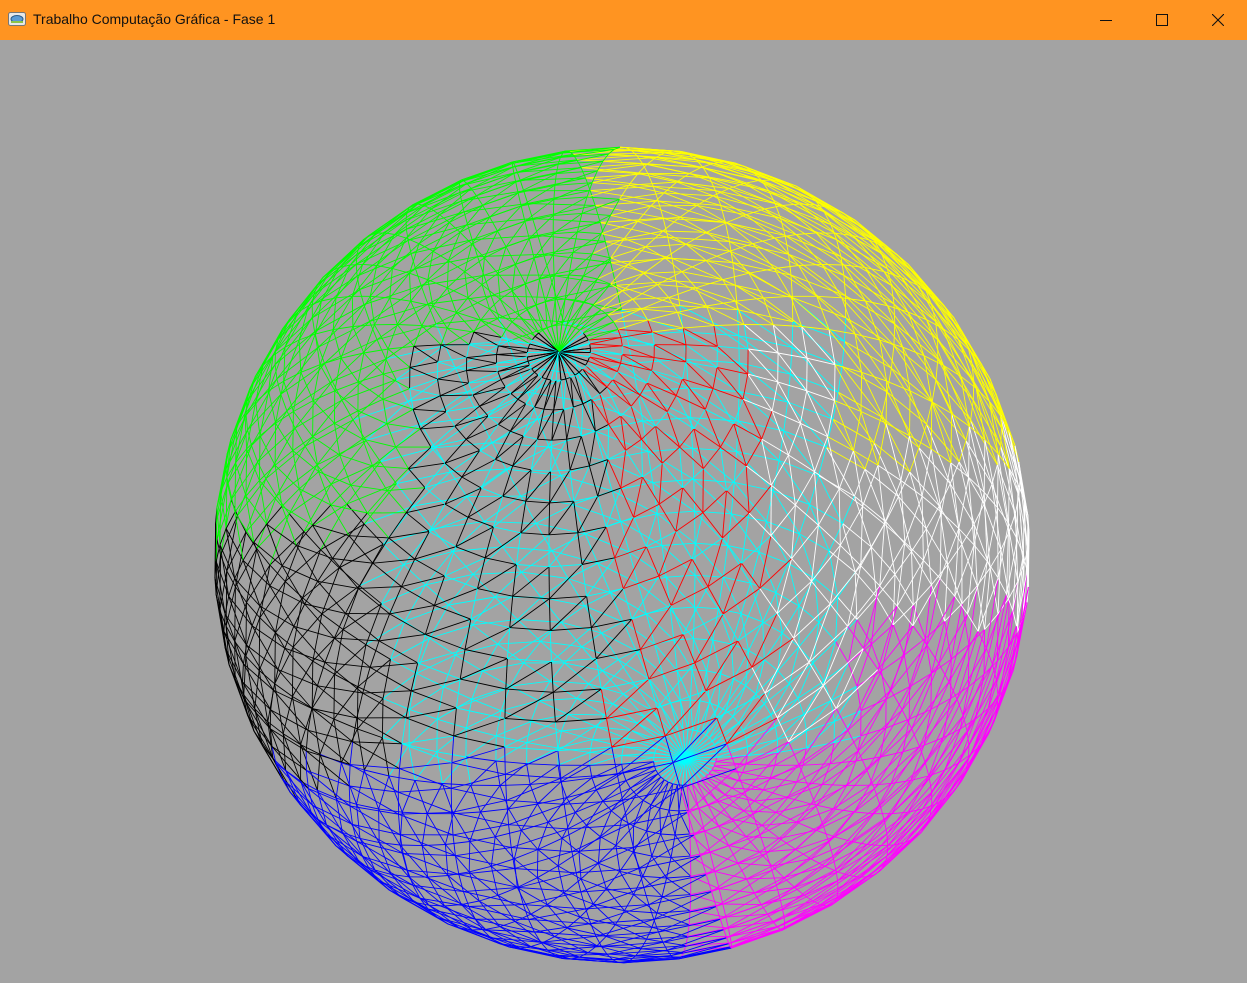  What do you see at coordinates (623, 20) in the screenshot?
I see `title-bar: Trabalho Computação Gráfica - Fase 1` at bounding box center [623, 20].